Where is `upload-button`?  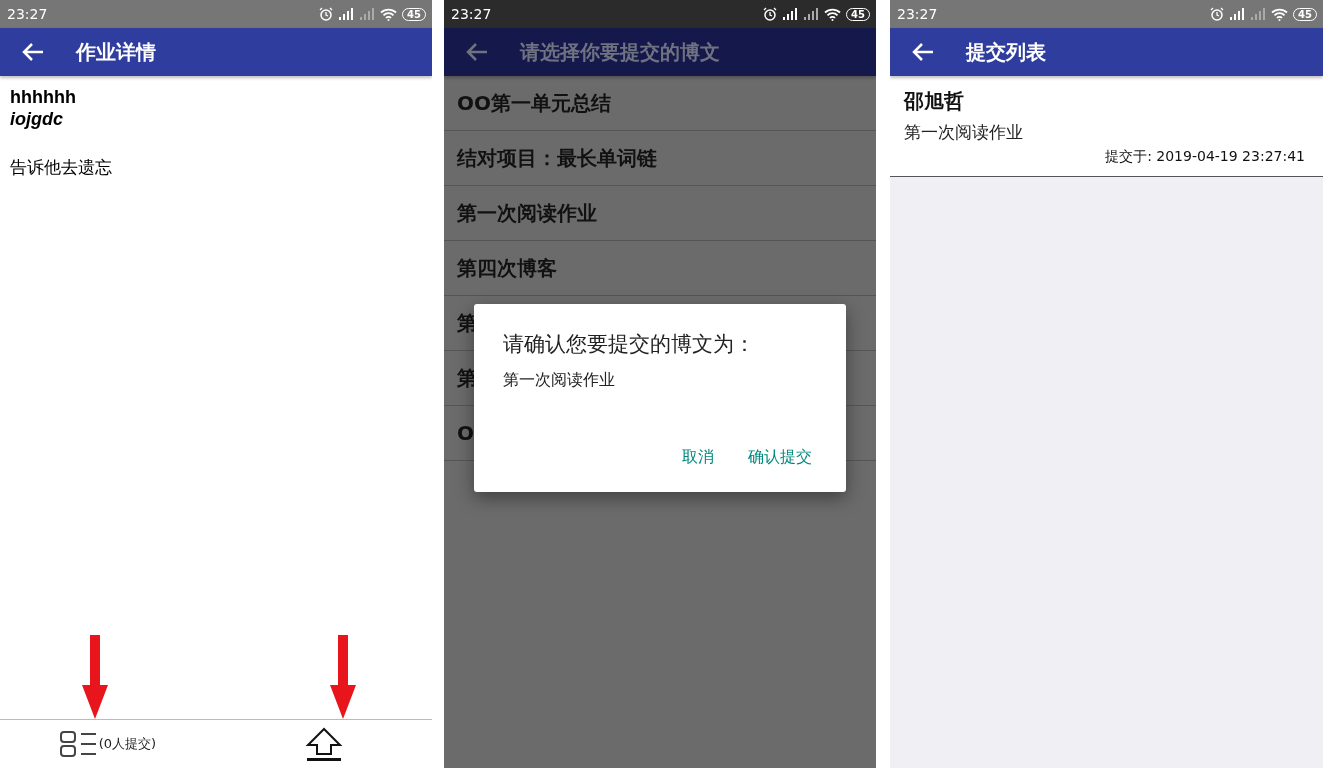
upload-button is located at coordinates (324, 744).